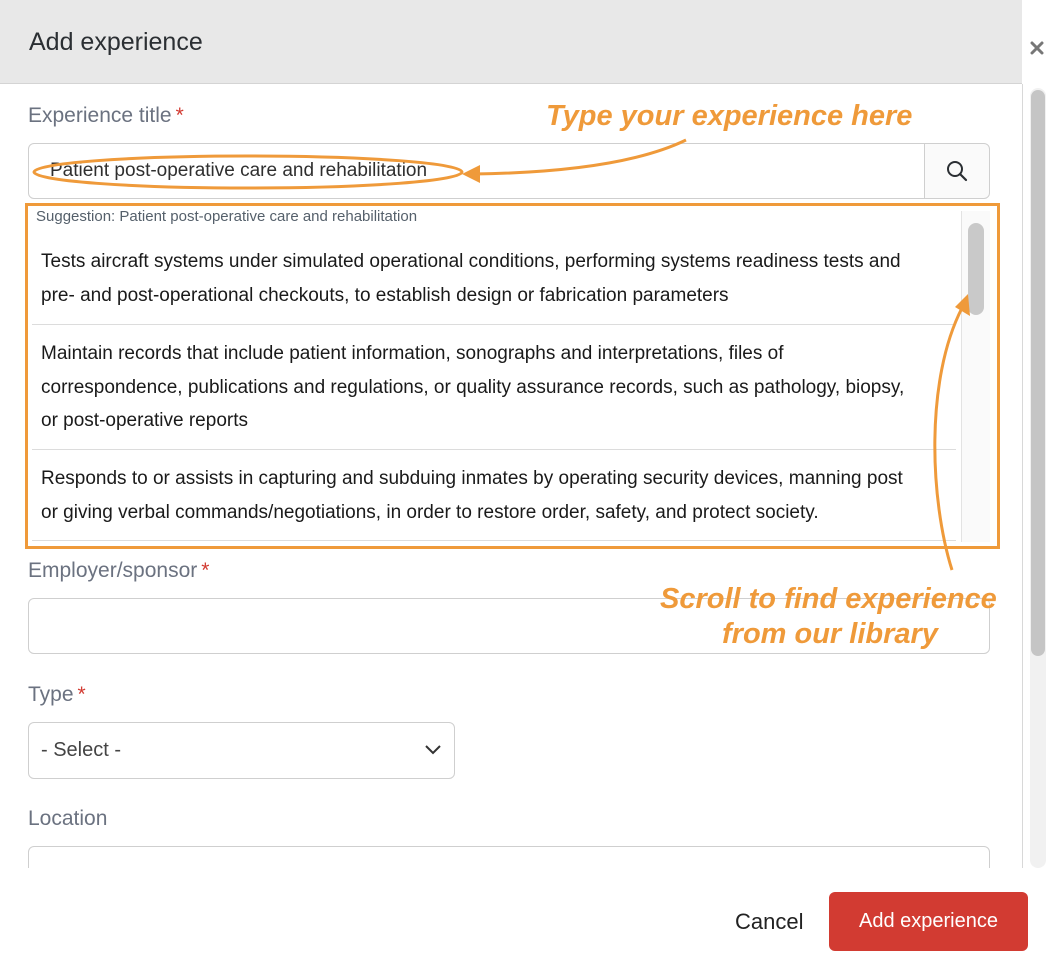 This screenshot has width=1056, height=968. What do you see at coordinates (962, 305) in the screenshot?
I see `scroll-arrow-head` at bounding box center [962, 305].